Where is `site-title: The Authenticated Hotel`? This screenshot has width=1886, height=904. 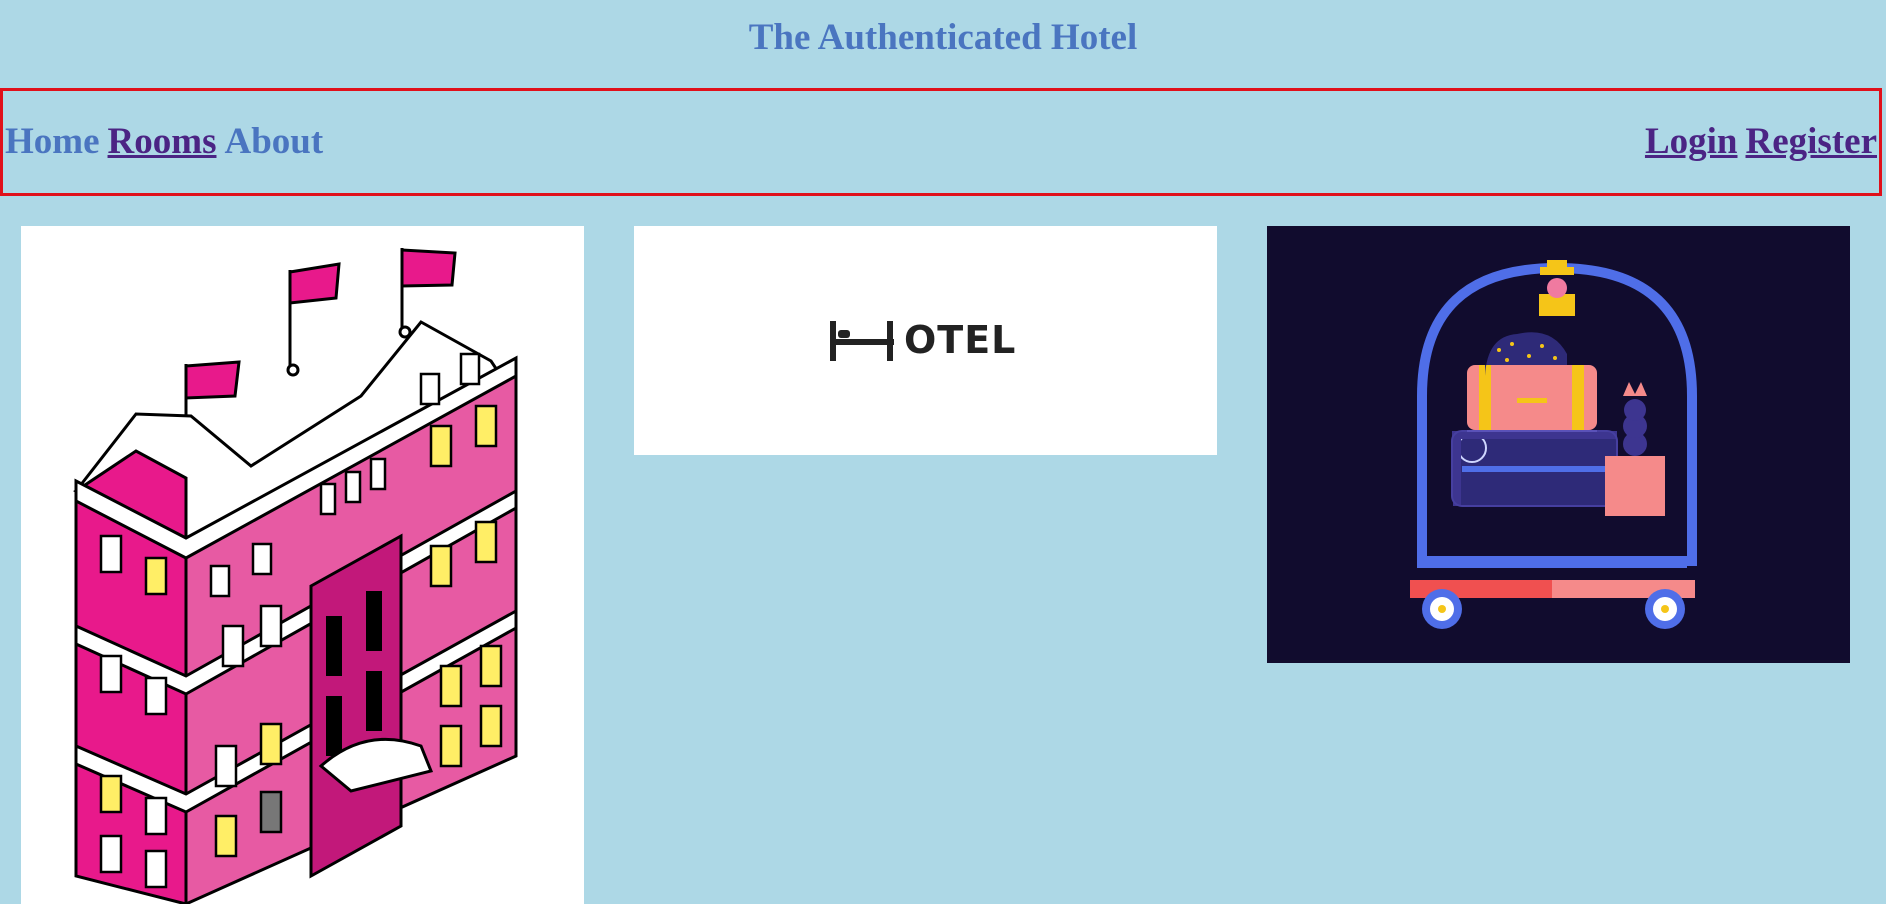 site-title: The Authenticated Hotel is located at coordinates (943, 37).